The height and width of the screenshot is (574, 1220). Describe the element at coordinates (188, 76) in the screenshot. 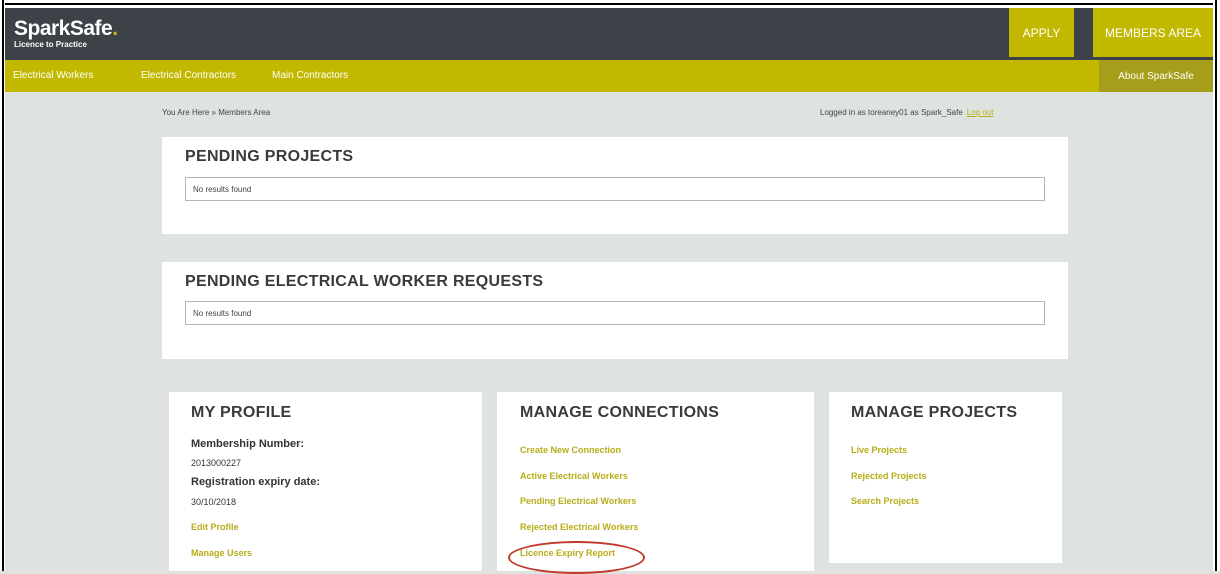

I see `nav-electrical-contractors: Electrical Contractors` at that location.